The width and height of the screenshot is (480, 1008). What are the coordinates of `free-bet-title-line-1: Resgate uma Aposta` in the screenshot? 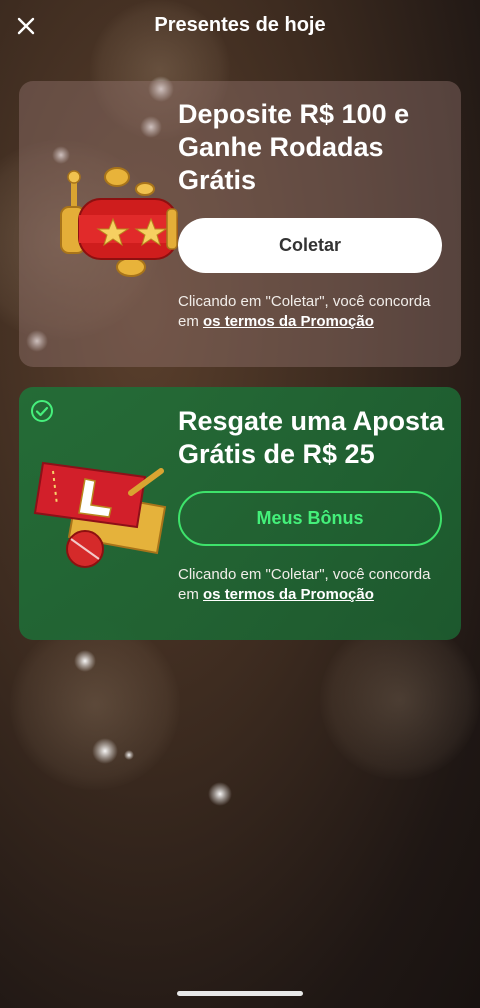 It's located at (311, 421).